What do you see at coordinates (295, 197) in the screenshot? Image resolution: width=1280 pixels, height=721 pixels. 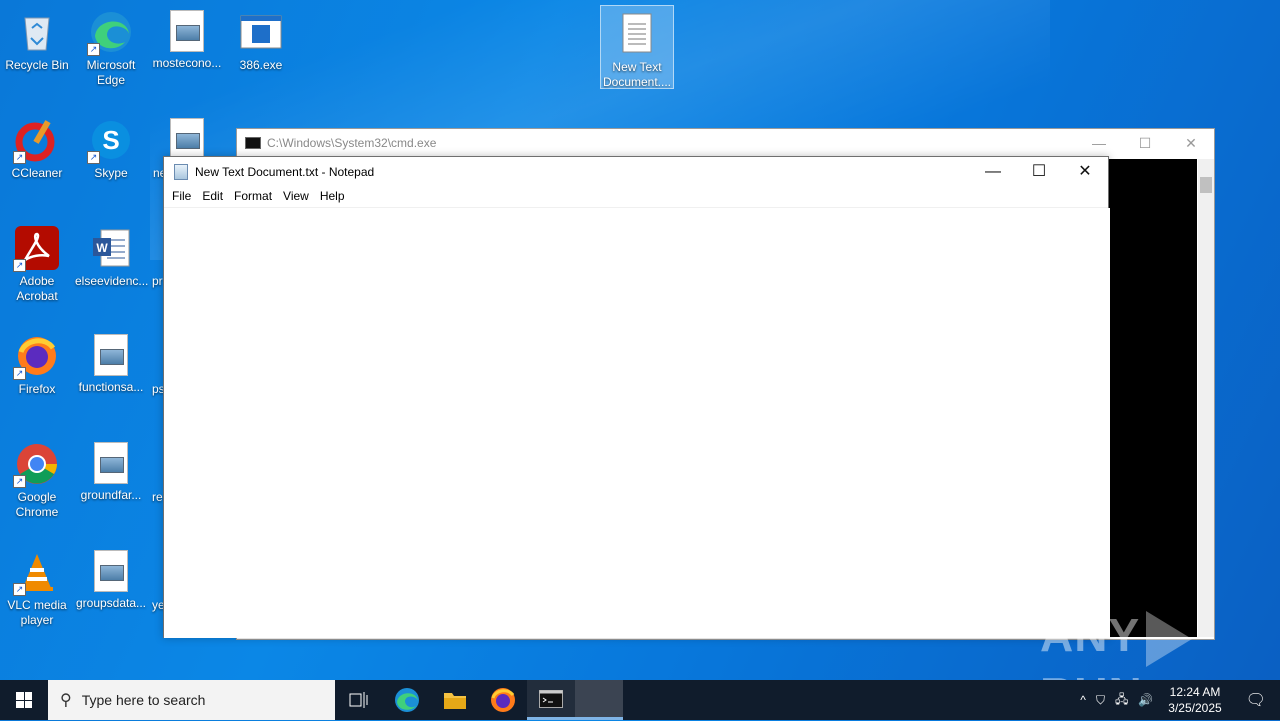 I see `menu-view: View` at bounding box center [295, 197].